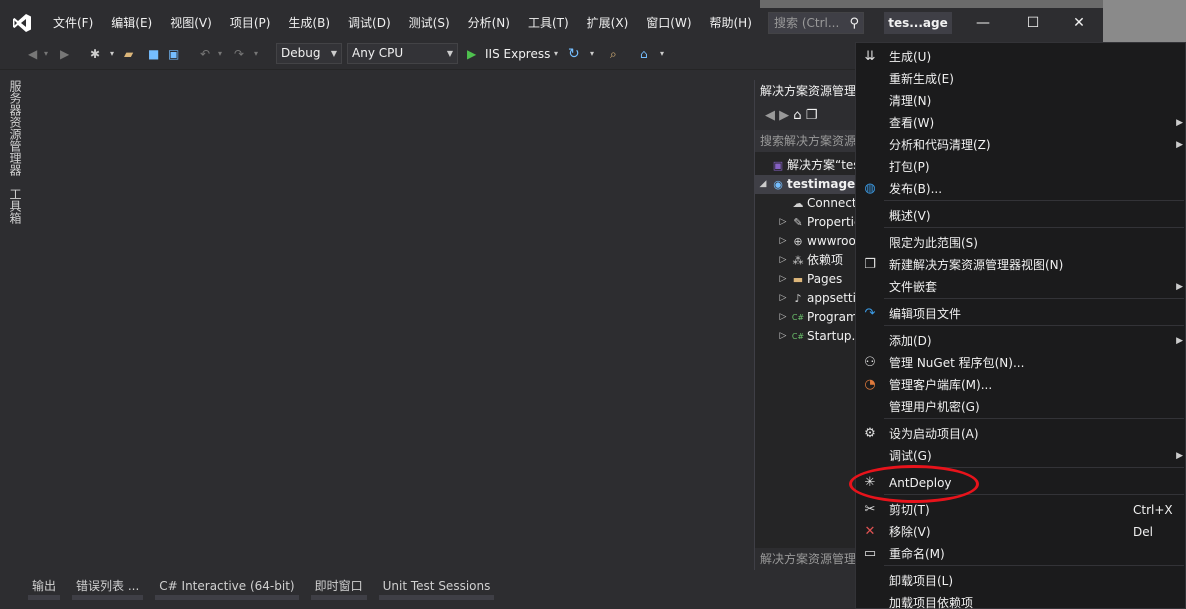 The width and height of the screenshot is (1186, 609). Describe the element at coordinates (548, 23) in the screenshot. I see `menu-tools: 工具(T)` at that location.